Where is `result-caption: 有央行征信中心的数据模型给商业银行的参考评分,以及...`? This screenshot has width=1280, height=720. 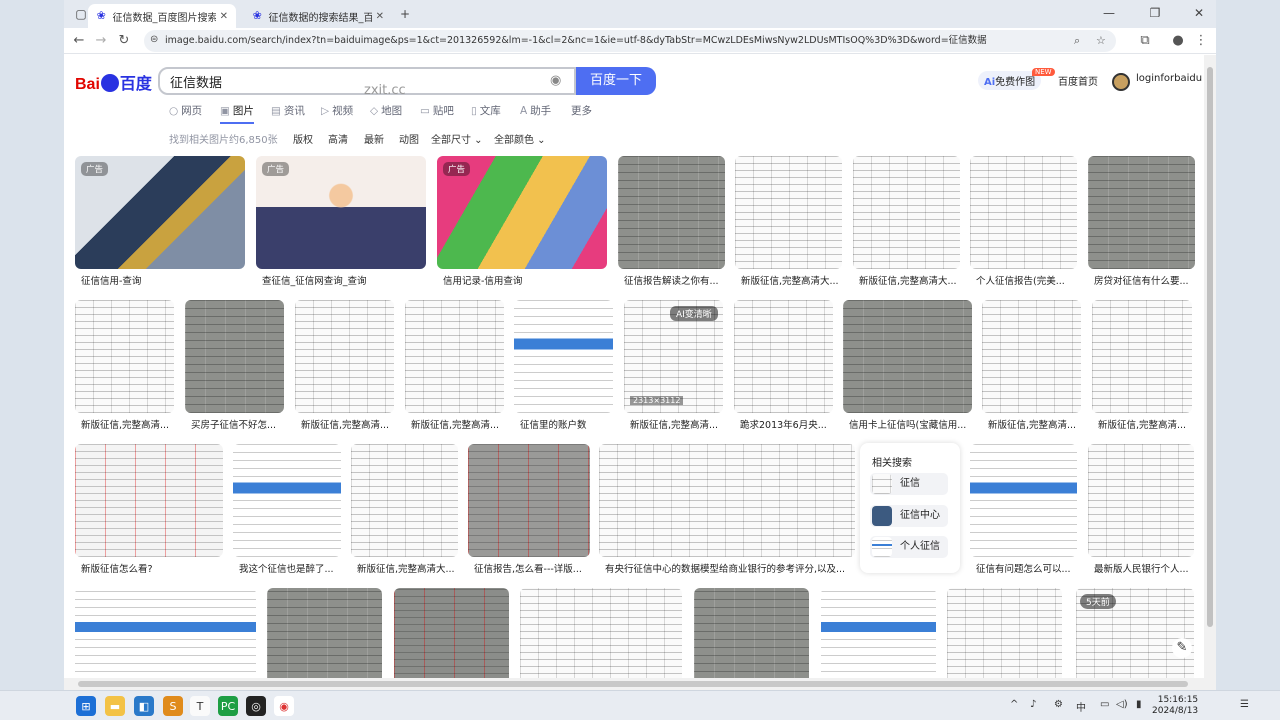
result-caption: 有央行征信中心的数据模型给商业银行的参考评分,以及... is located at coordinates (729, 568).